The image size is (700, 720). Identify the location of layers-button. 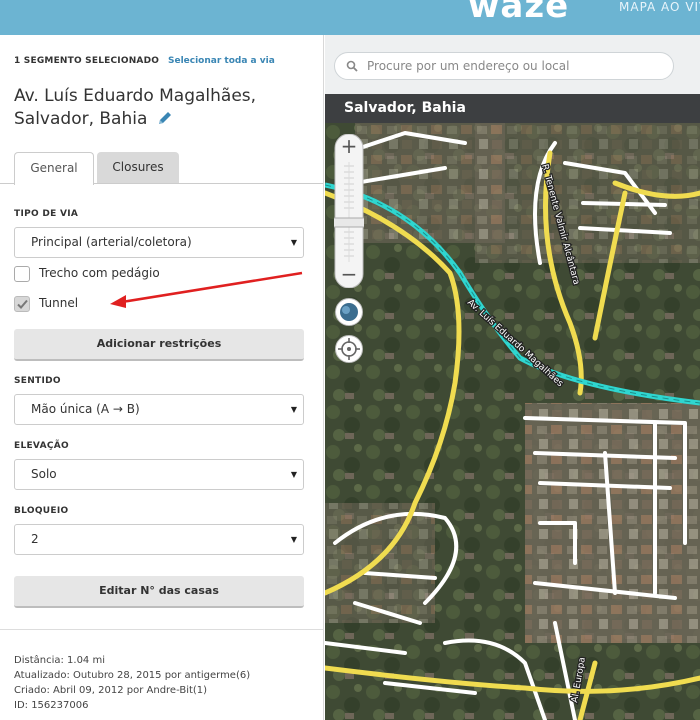
(349, 312).